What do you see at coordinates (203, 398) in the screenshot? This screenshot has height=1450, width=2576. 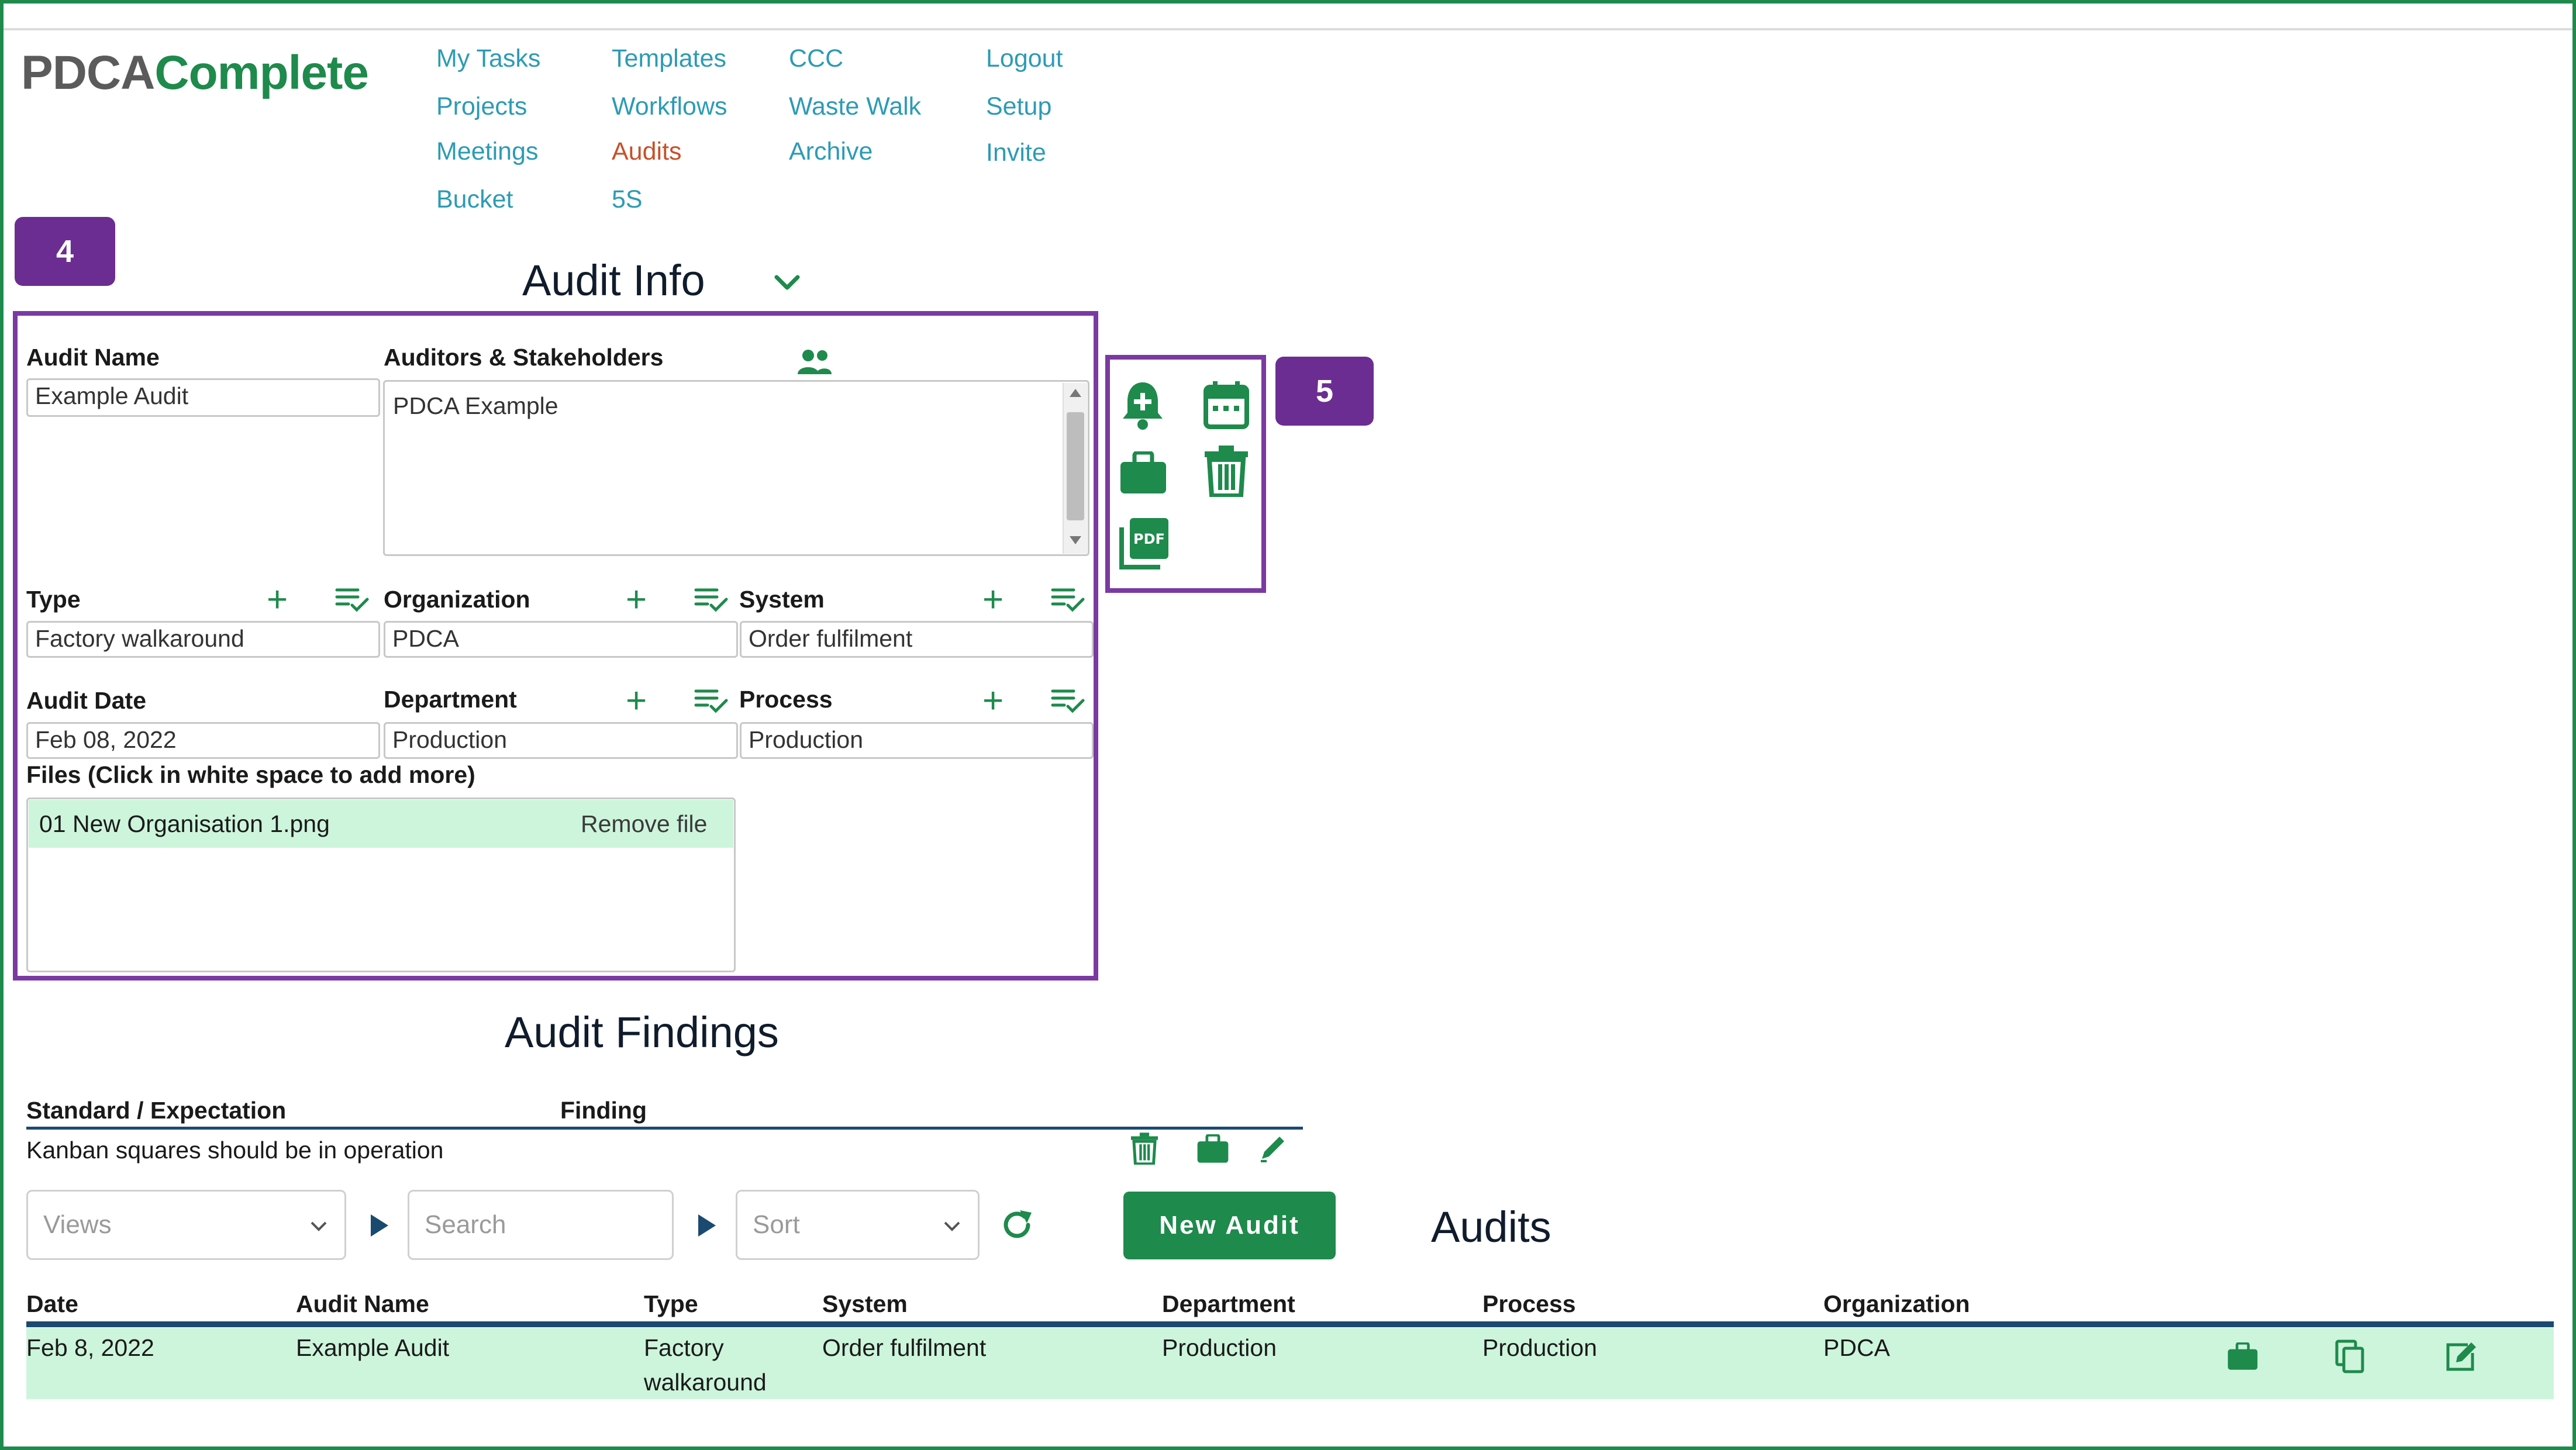 I see `audit-name-input: Example Audit` at bounding box center [203, 398].